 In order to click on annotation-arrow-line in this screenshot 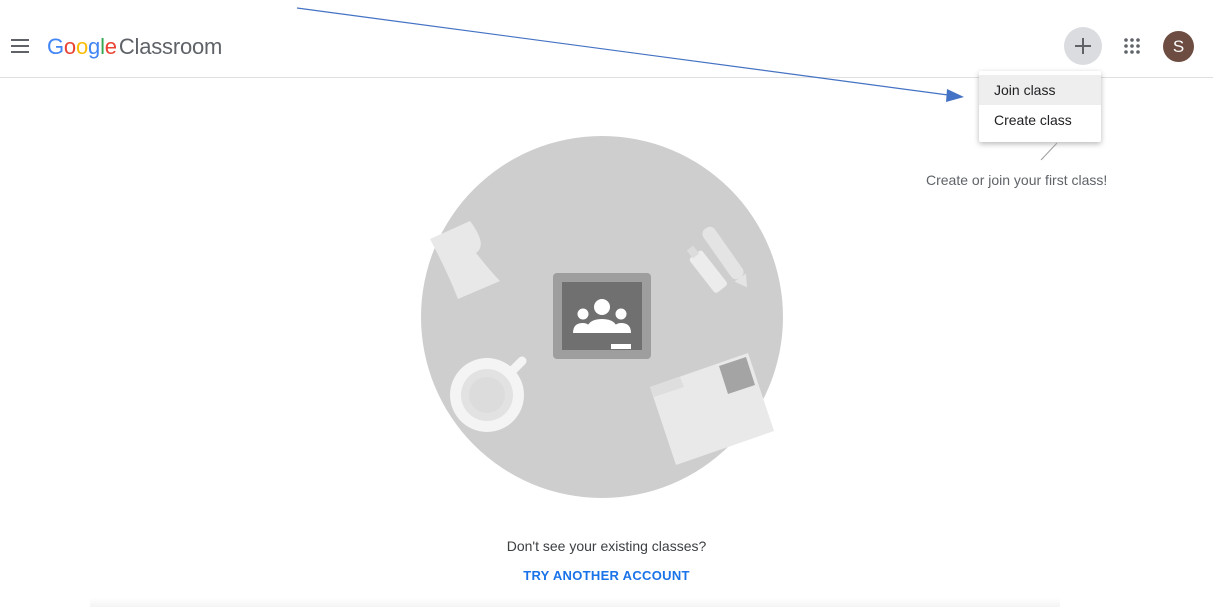, I will do `click(622, 51)`.